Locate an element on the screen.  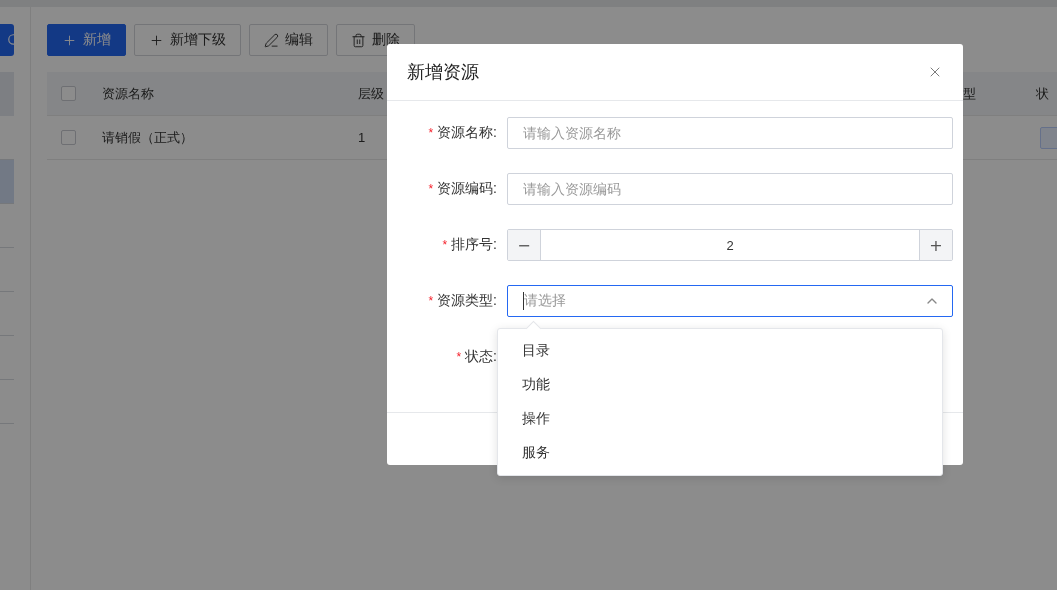
column-header: 型 is located at coordinates (969, 93).